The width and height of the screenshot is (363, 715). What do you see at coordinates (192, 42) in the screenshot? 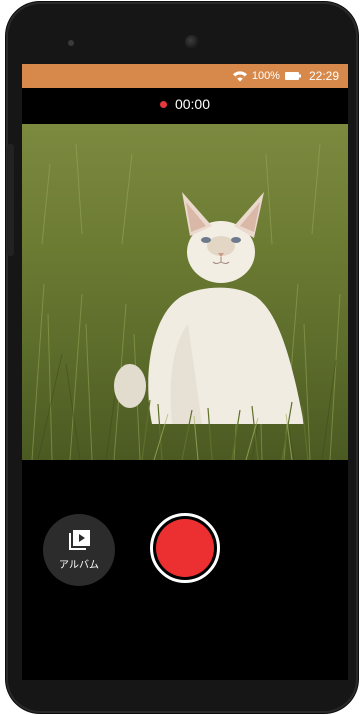
I see `front-camera` at bounding box center [192, 42].